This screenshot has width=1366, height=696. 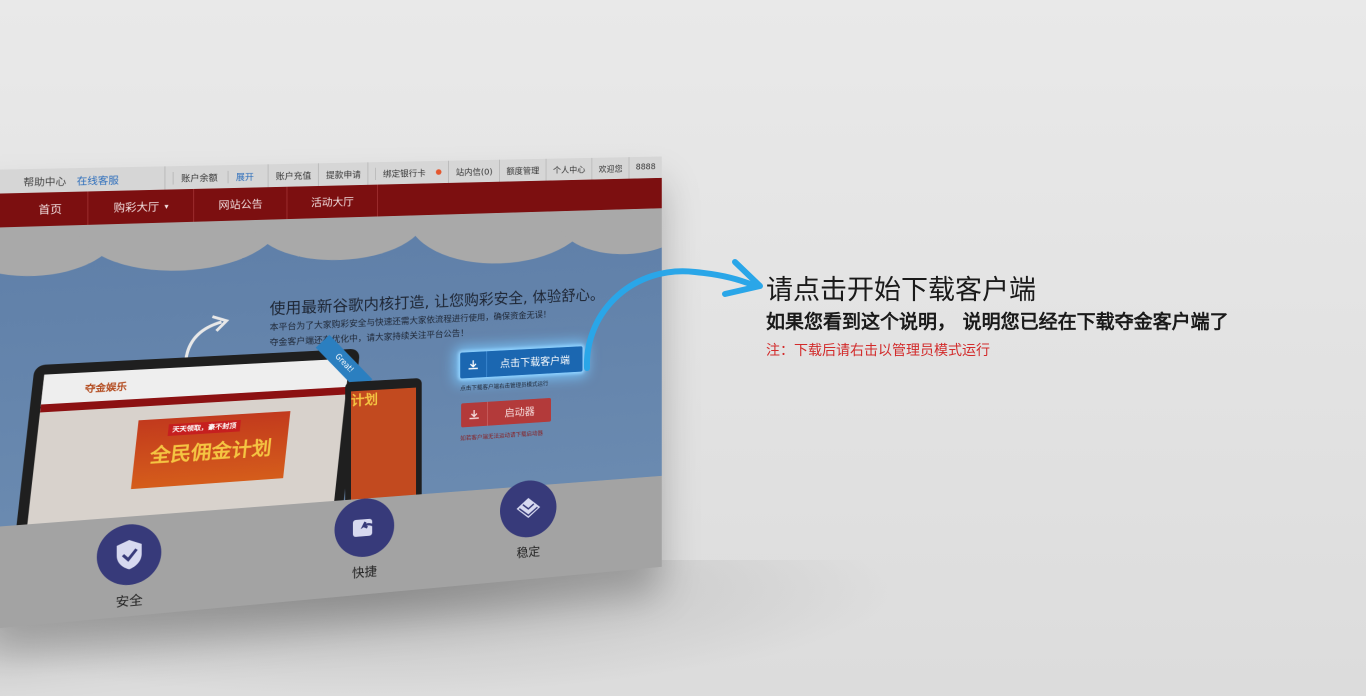 What do you see at coordinates (439, 172) in the screenshot?
I see `notification-dot` at bounding box center [439, 172].